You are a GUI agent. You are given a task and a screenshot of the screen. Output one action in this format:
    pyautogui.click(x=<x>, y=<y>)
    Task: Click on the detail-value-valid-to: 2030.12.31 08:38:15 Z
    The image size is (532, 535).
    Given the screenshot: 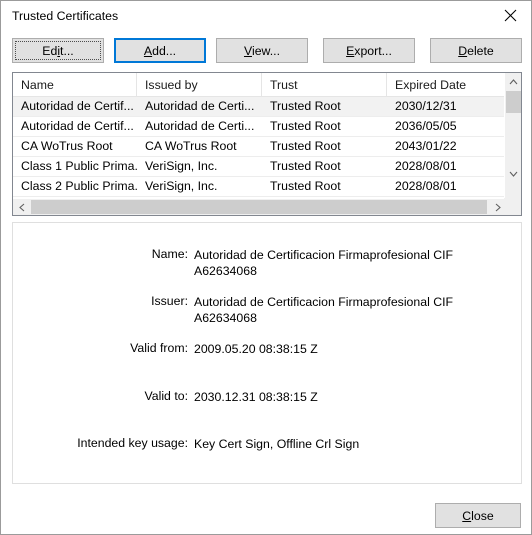 What is the action you would take?
    pyautogui.click(x=256, y=397)
    